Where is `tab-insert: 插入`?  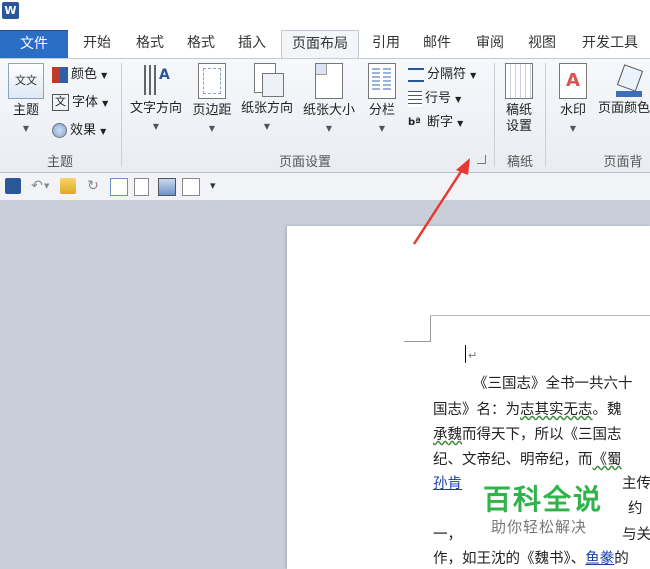
tab-insert: 插入 is located at coordinates (252, 43).